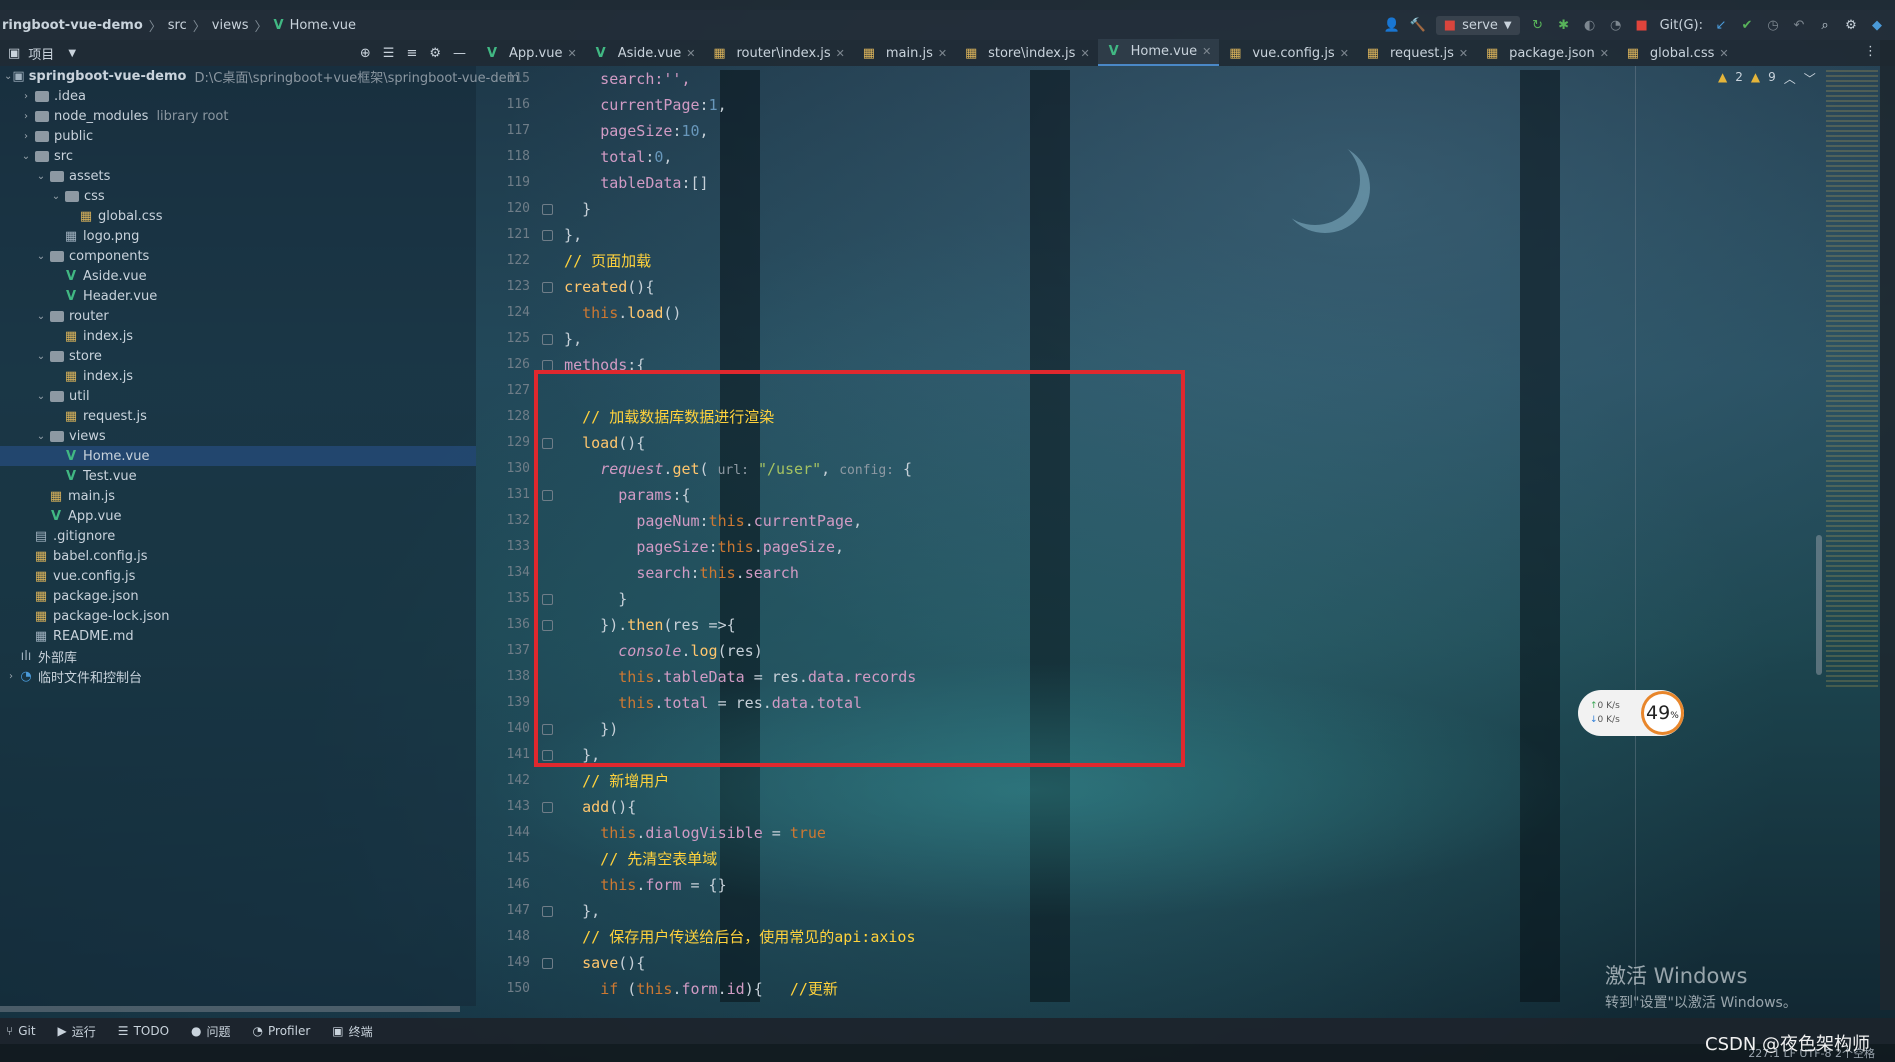 The image size is (1895, 1062). What do you see at coordinates (1677, 53) in the screenshot?
I see `editor-tab: ▦ global.css ✕` at bounding box center [1677, 53].